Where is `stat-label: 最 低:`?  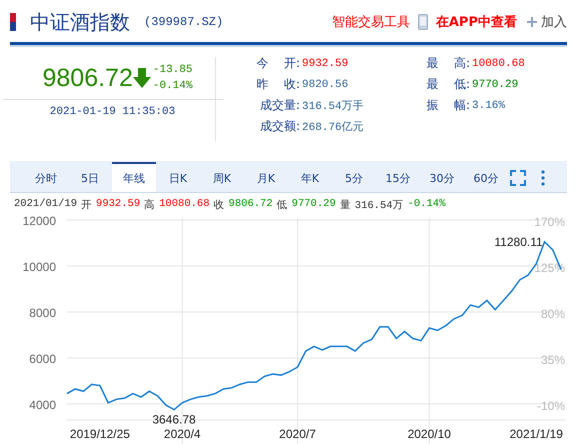
stat-label: 最 低: is located at coordinates (448, 84).